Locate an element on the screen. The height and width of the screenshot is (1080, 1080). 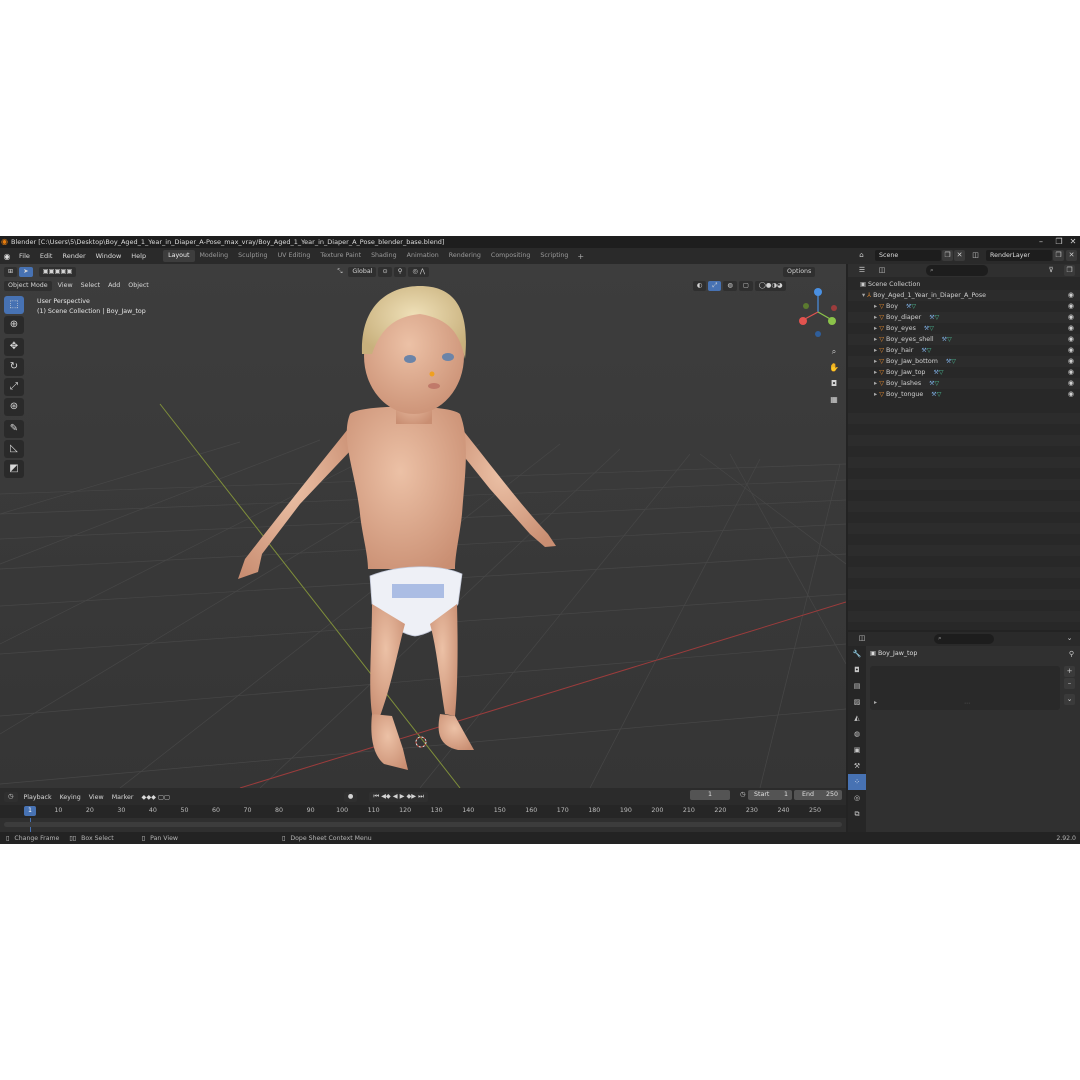
shading-mode-icons: ◯●◑◕ is located at coordinates (770, 285).